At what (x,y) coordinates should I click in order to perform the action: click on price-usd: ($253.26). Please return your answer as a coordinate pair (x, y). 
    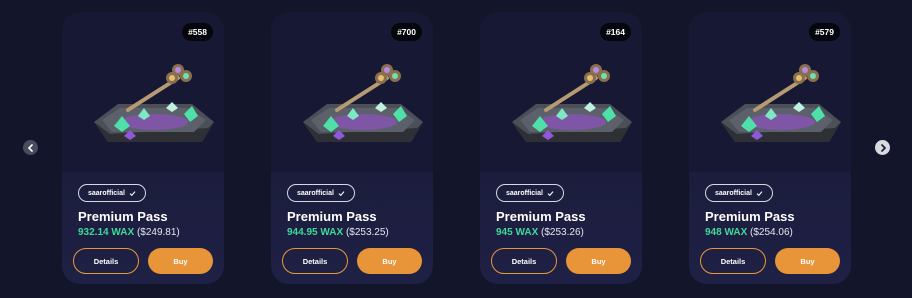
    Looking at the image, I should click on (562, 232).